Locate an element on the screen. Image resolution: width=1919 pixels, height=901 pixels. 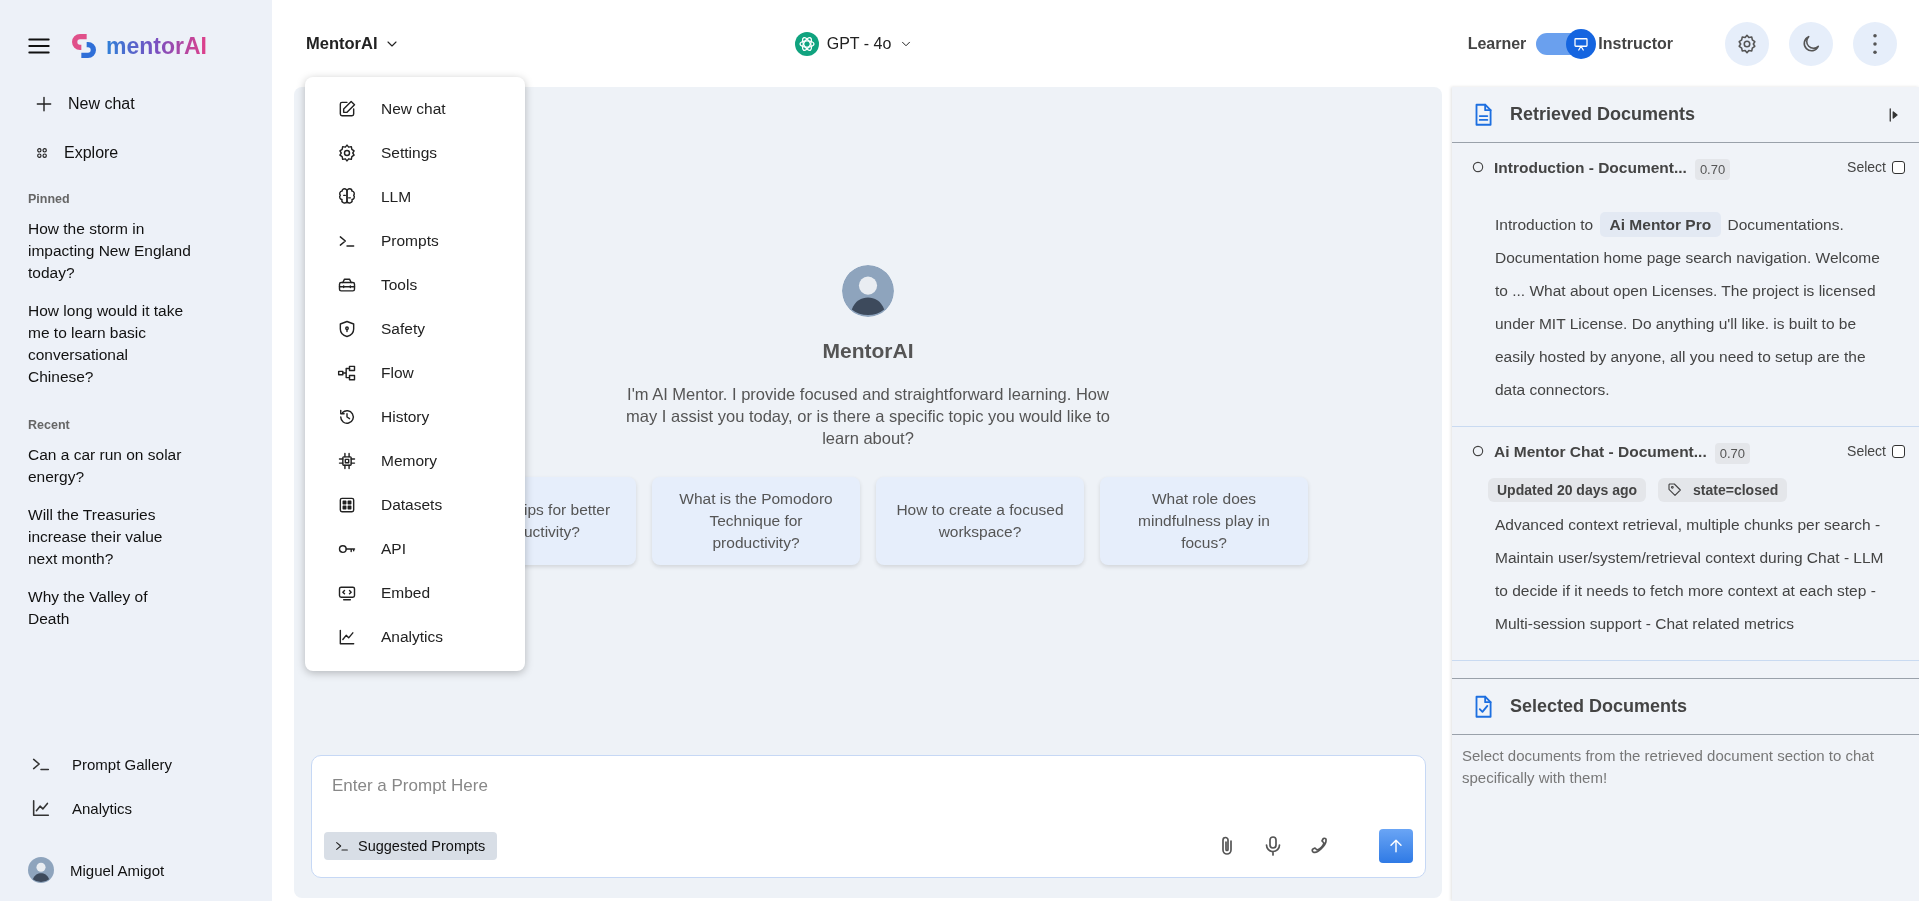
model-logo-icon is located at coordinates (806, 43).